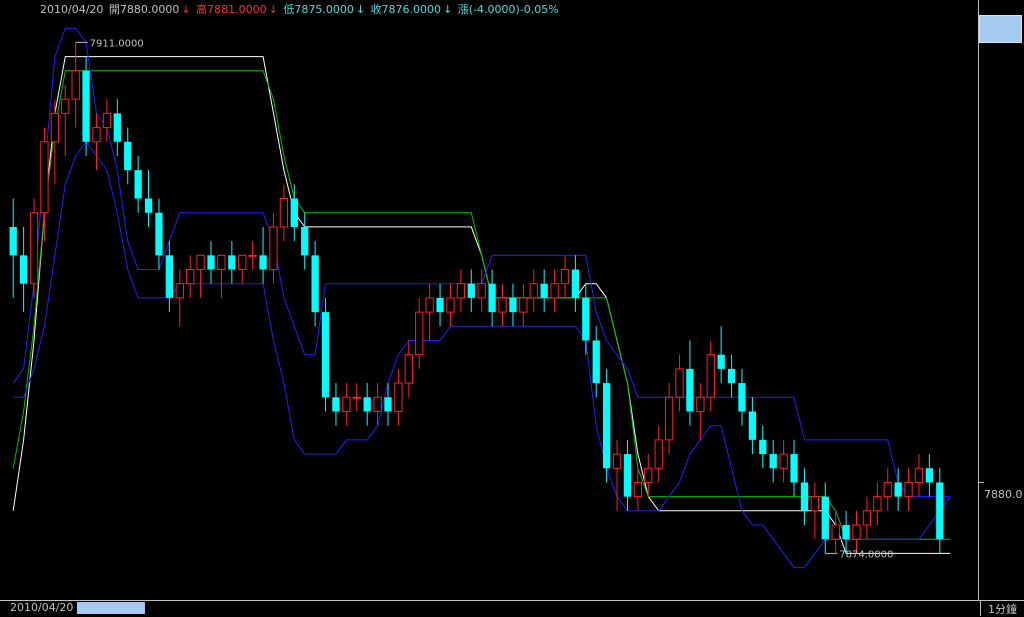  I want to click on horizontal-scroll-thumb, so click(111, 608).